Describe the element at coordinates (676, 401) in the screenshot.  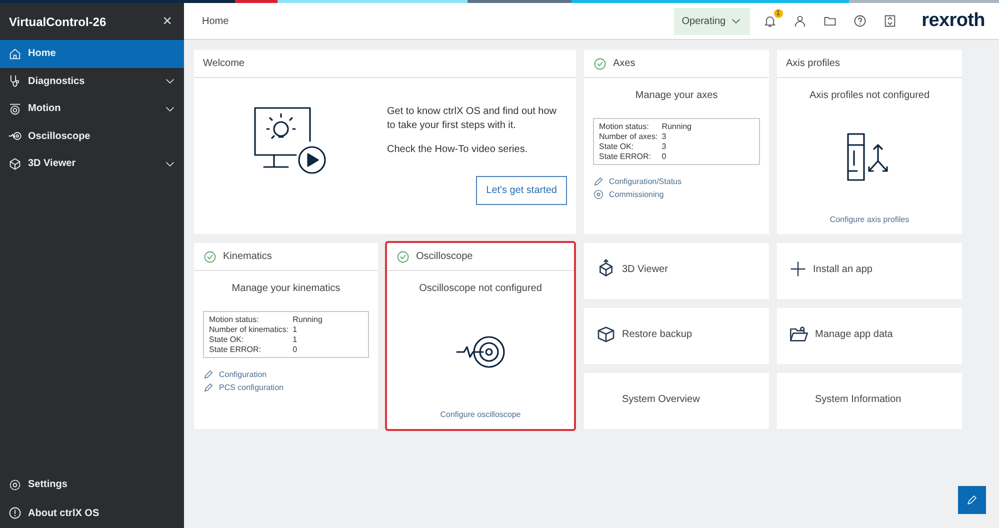
I see `app-tile: System Overview` at that location.